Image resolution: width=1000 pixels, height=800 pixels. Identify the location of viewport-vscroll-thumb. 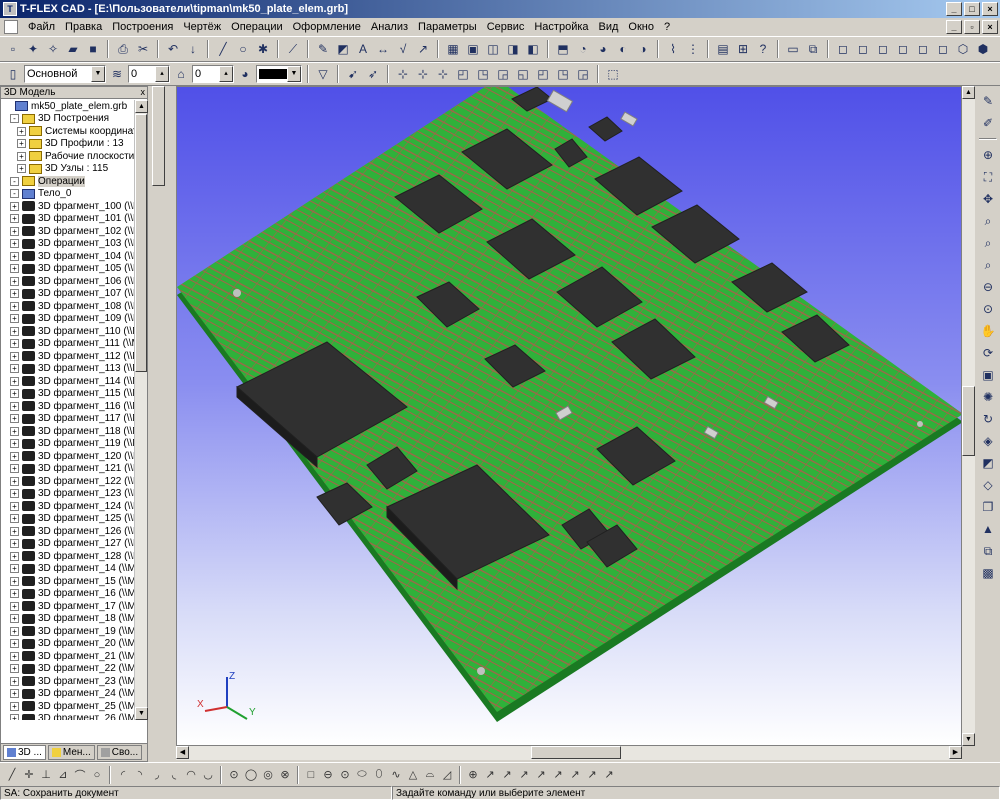
(968, 421).